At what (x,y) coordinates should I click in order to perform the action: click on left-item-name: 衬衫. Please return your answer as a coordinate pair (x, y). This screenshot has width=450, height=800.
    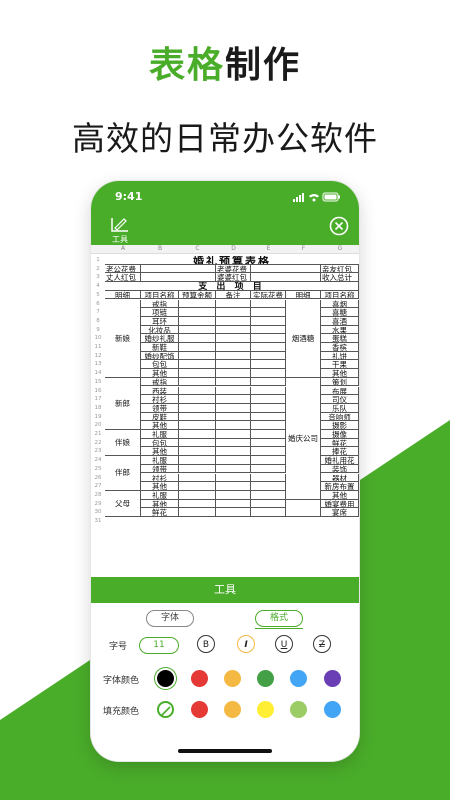
    Looking at the image, I should click on (160, 399).